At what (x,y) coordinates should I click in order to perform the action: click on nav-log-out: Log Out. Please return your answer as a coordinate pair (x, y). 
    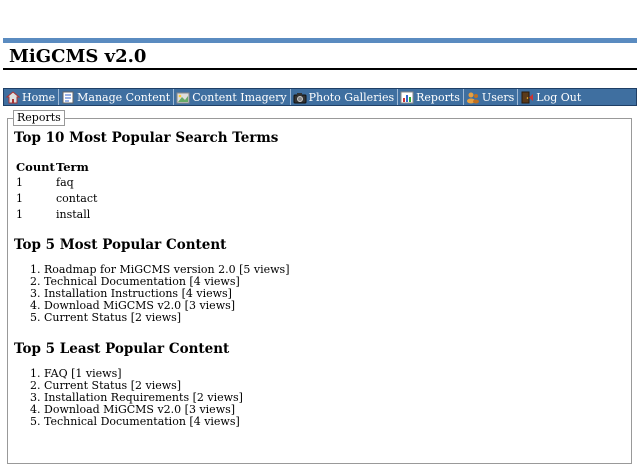
    Looking at the image, I should click on (551, 97).